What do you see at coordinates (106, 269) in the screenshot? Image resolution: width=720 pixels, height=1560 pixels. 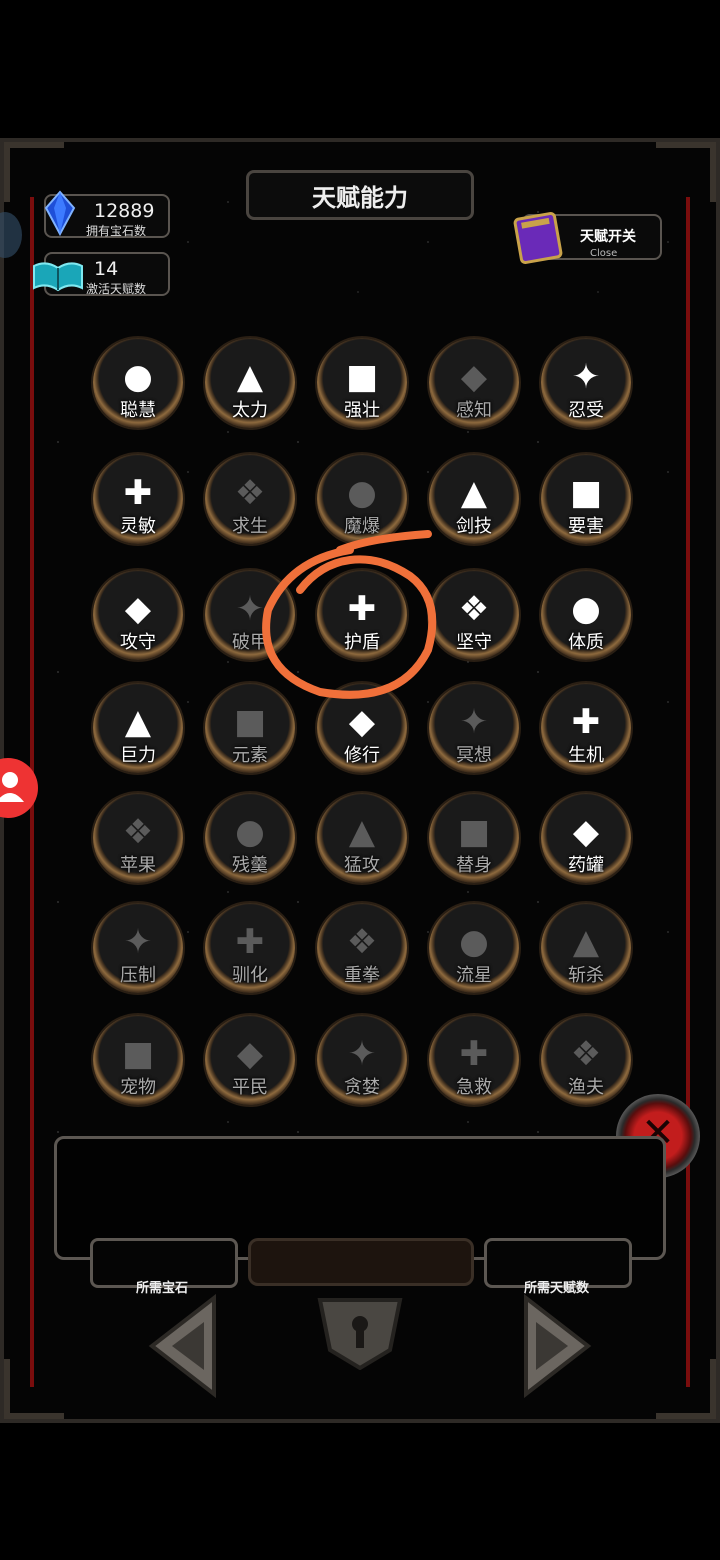 I see `active-talents-value: 14` at bounding box center [106, 269].